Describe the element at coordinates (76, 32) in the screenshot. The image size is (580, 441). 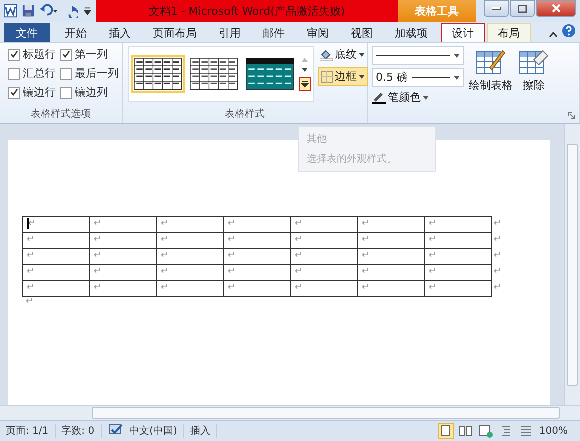
I see `ribbon-tab: 开始` at that location.